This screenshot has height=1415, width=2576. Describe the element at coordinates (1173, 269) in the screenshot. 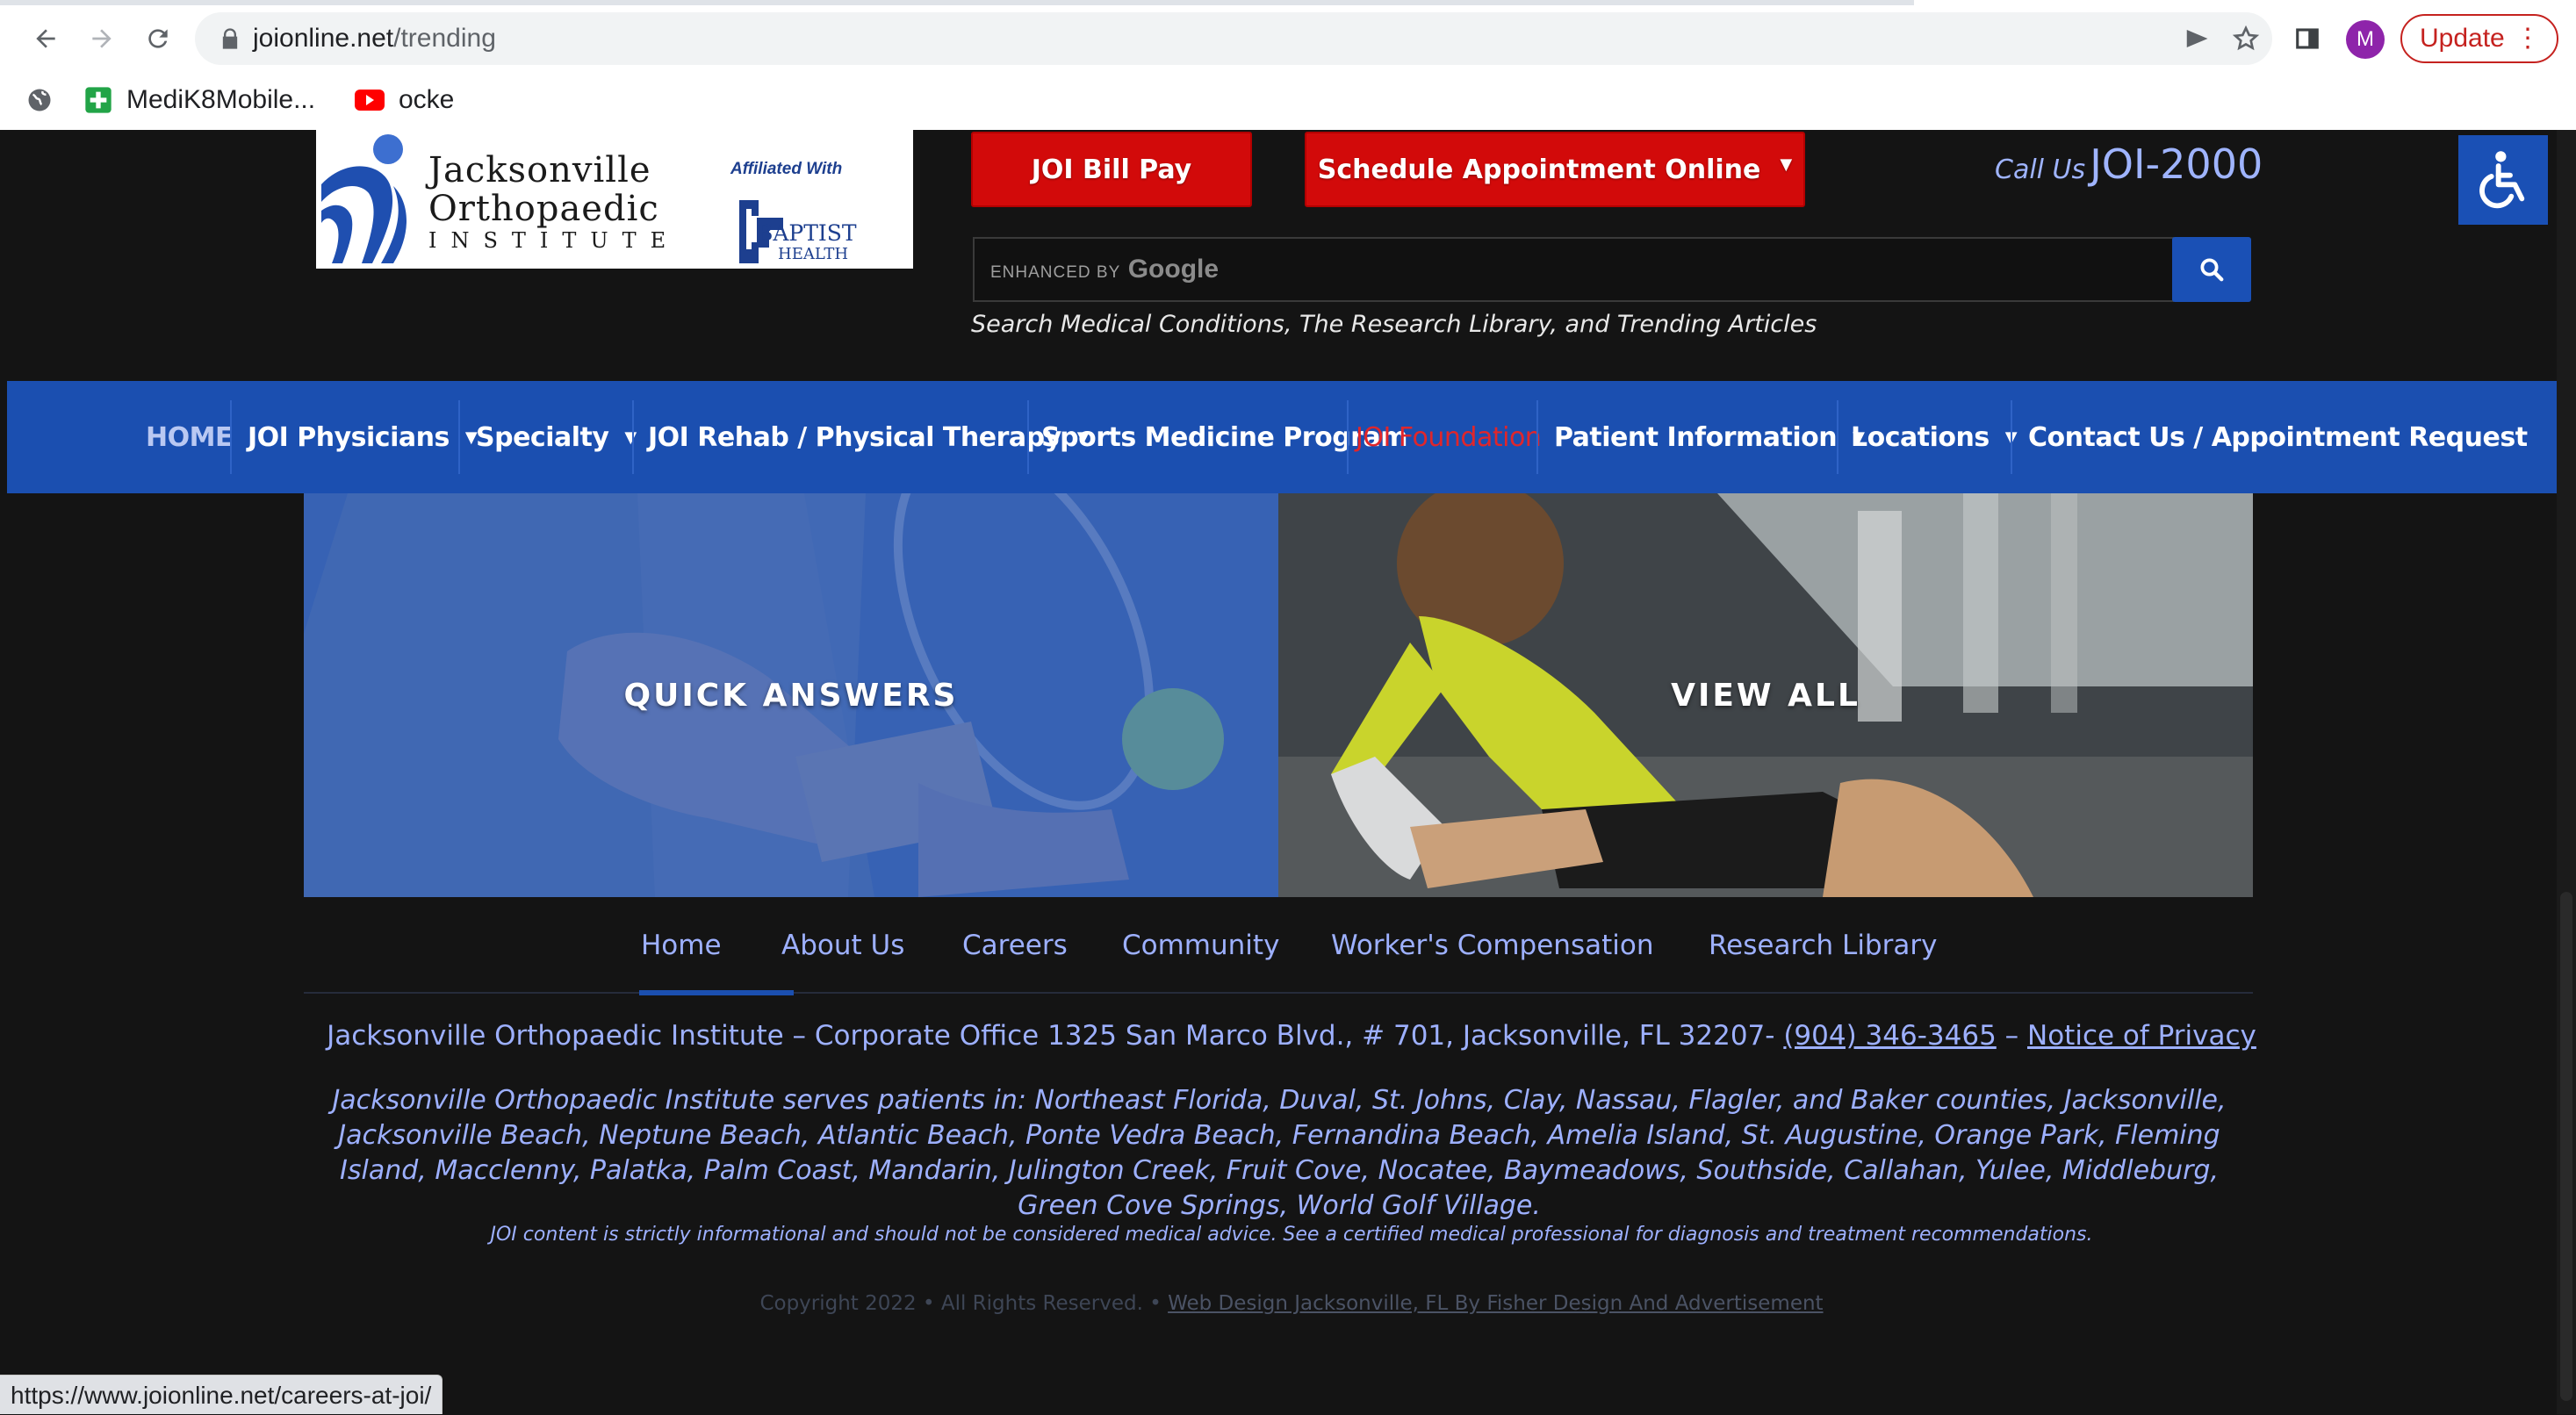

I see `google-label: Google` at that location.